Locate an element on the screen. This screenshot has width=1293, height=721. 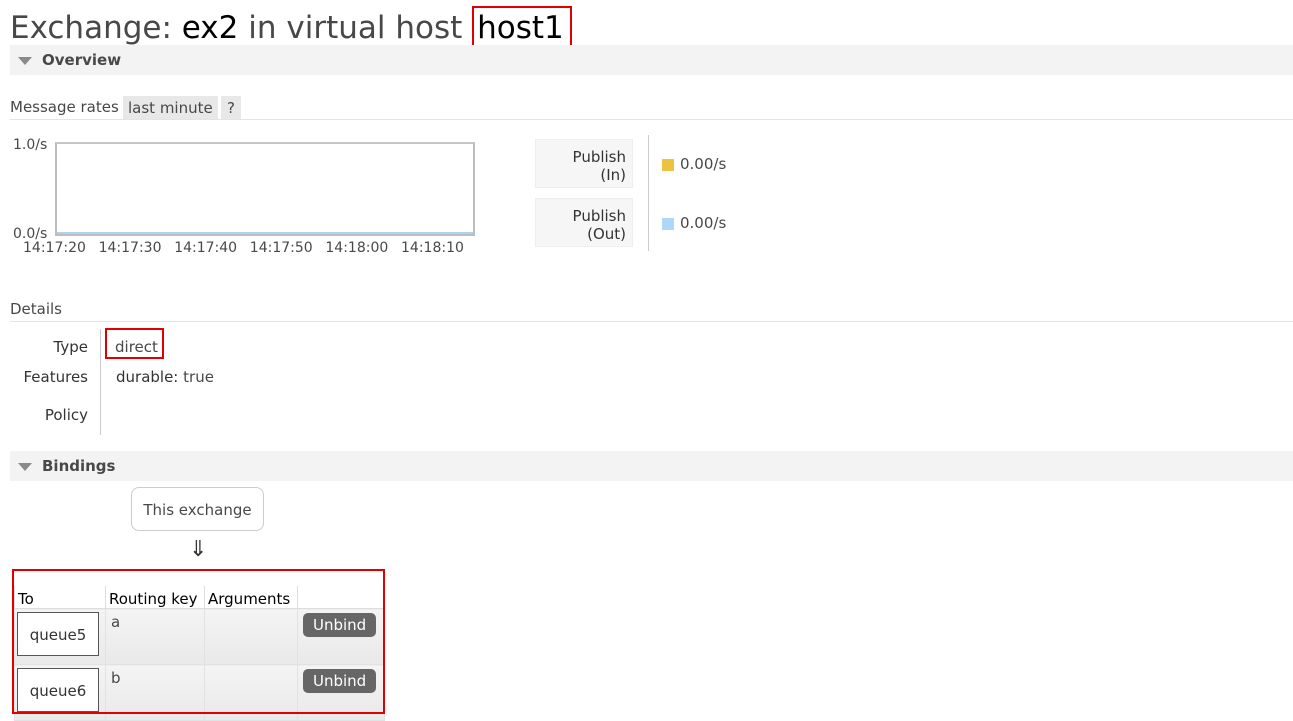
to-cell: queue5 is located at coordinates (60, 636).